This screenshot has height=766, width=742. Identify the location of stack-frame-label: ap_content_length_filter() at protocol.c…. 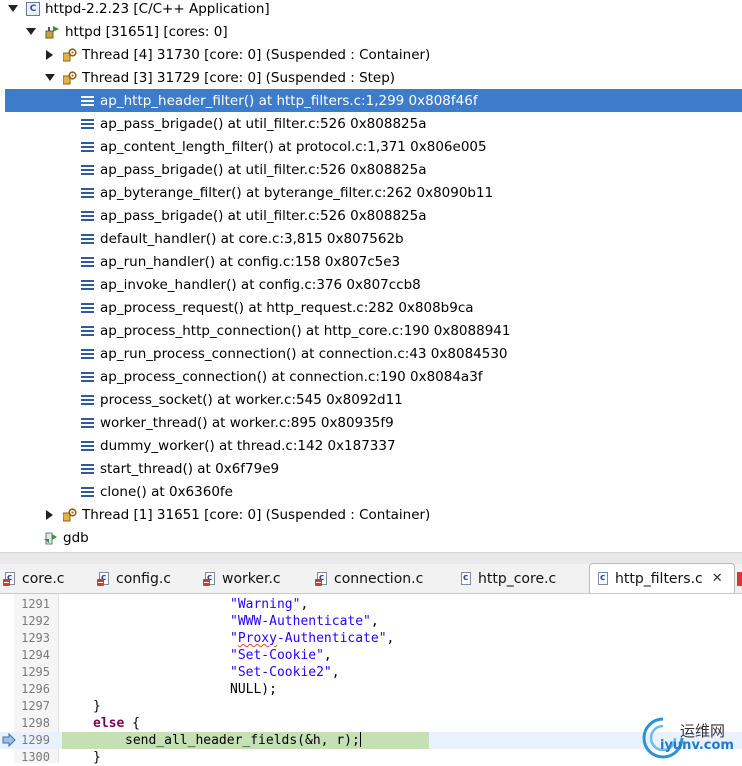
(293, 146).